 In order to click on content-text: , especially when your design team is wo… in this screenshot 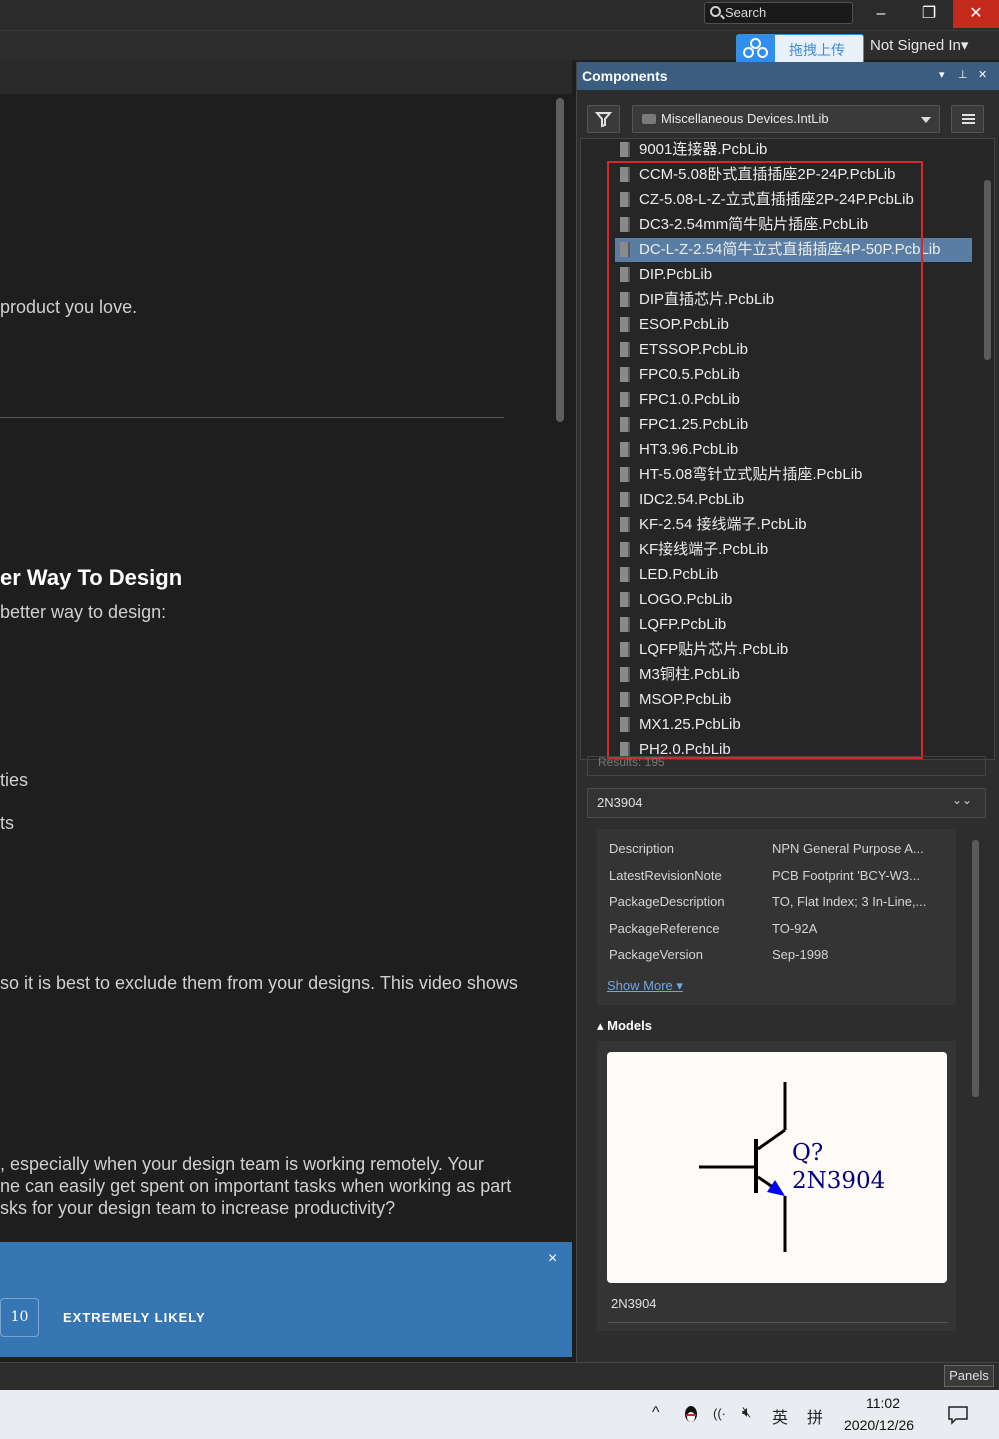, I will do `click(242, 1164)`.